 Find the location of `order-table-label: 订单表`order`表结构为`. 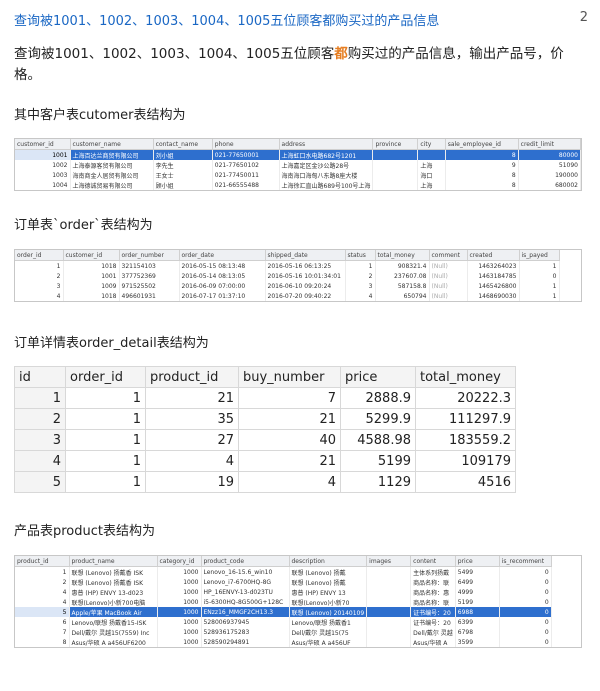

order-table-label: 订单表`order`表结构为 is located at coordinates (83, 225).